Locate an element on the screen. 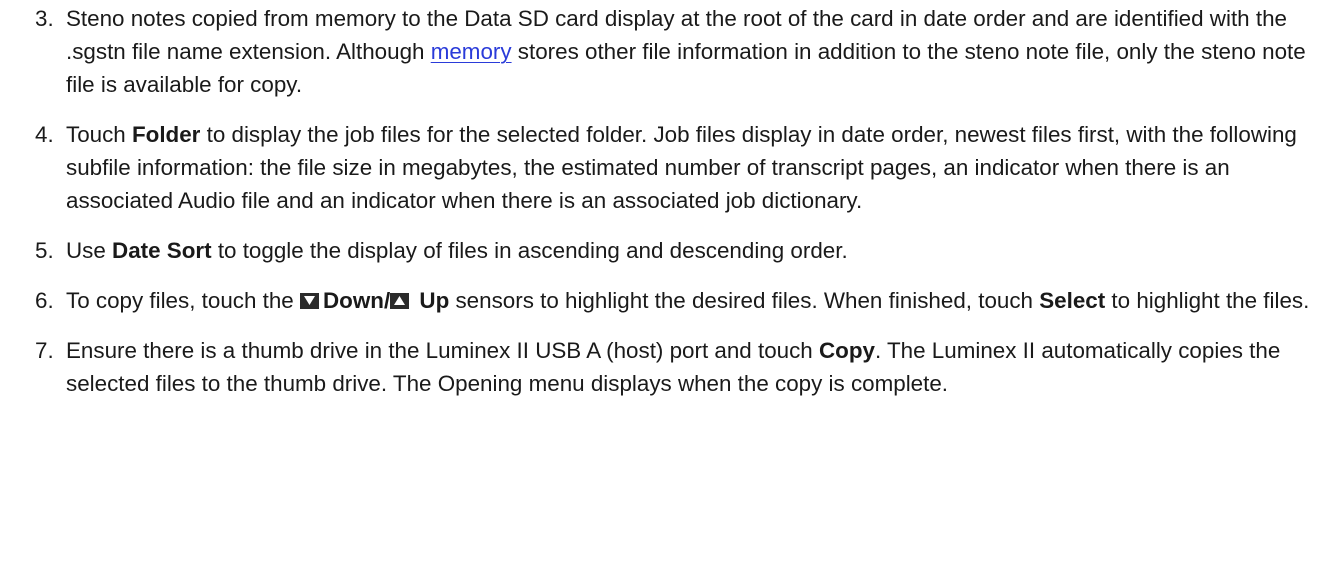 The width and height of the screenshot is (1330, 583). copy-keyword: Copy is located at coordinates (846, 350).